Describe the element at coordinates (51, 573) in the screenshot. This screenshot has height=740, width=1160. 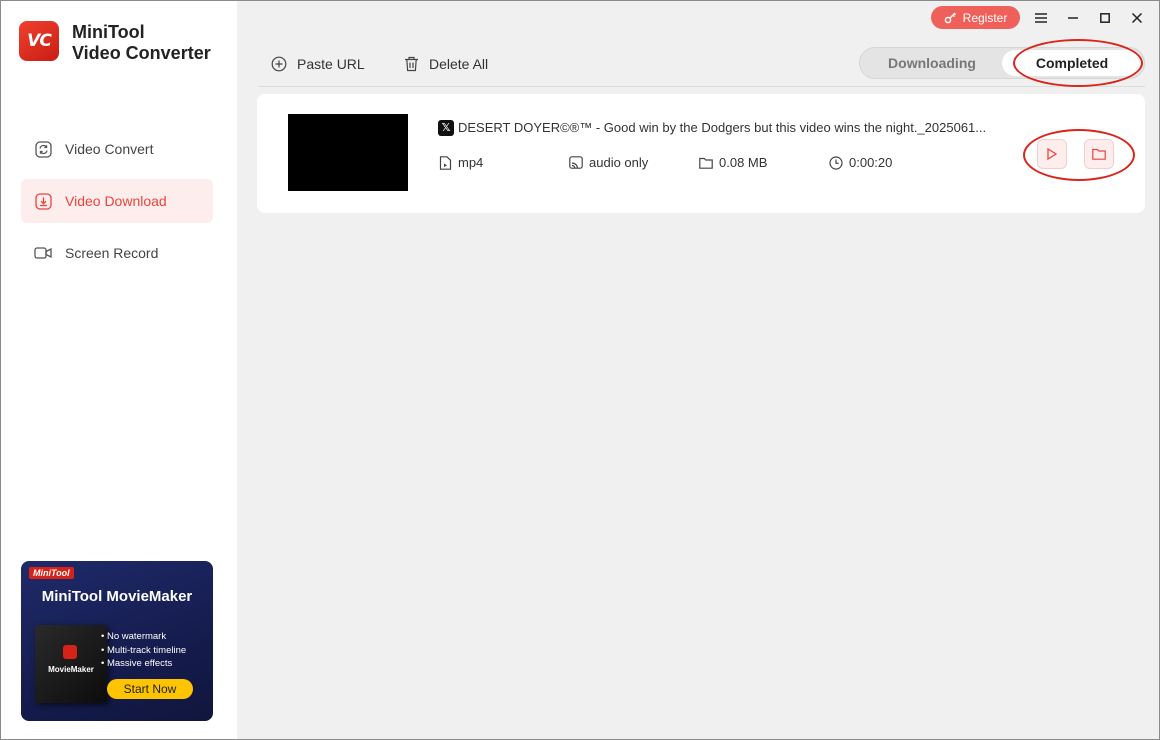
I see `ad-brand-logo: MiniTool` at that location.